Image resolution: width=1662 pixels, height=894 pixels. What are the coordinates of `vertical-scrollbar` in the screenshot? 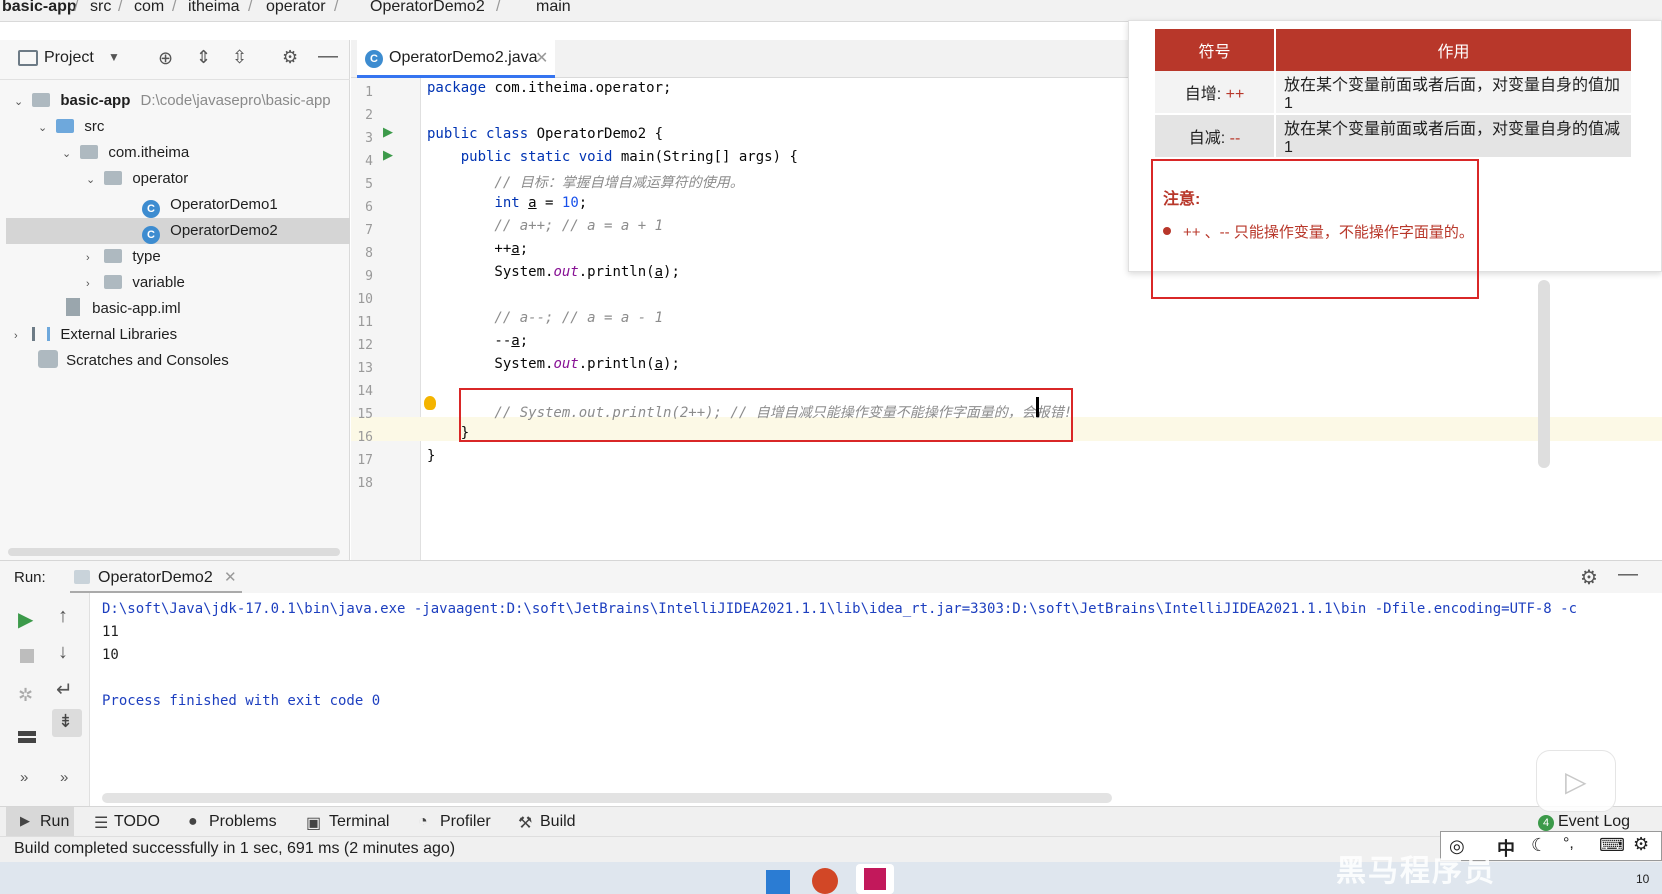 It's located at (1544, 374).